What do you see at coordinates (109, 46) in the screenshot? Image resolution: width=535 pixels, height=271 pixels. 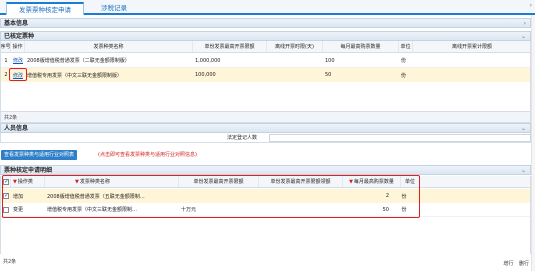 I see `col-name: 发票种类名称` at bounding box center [109, 46].